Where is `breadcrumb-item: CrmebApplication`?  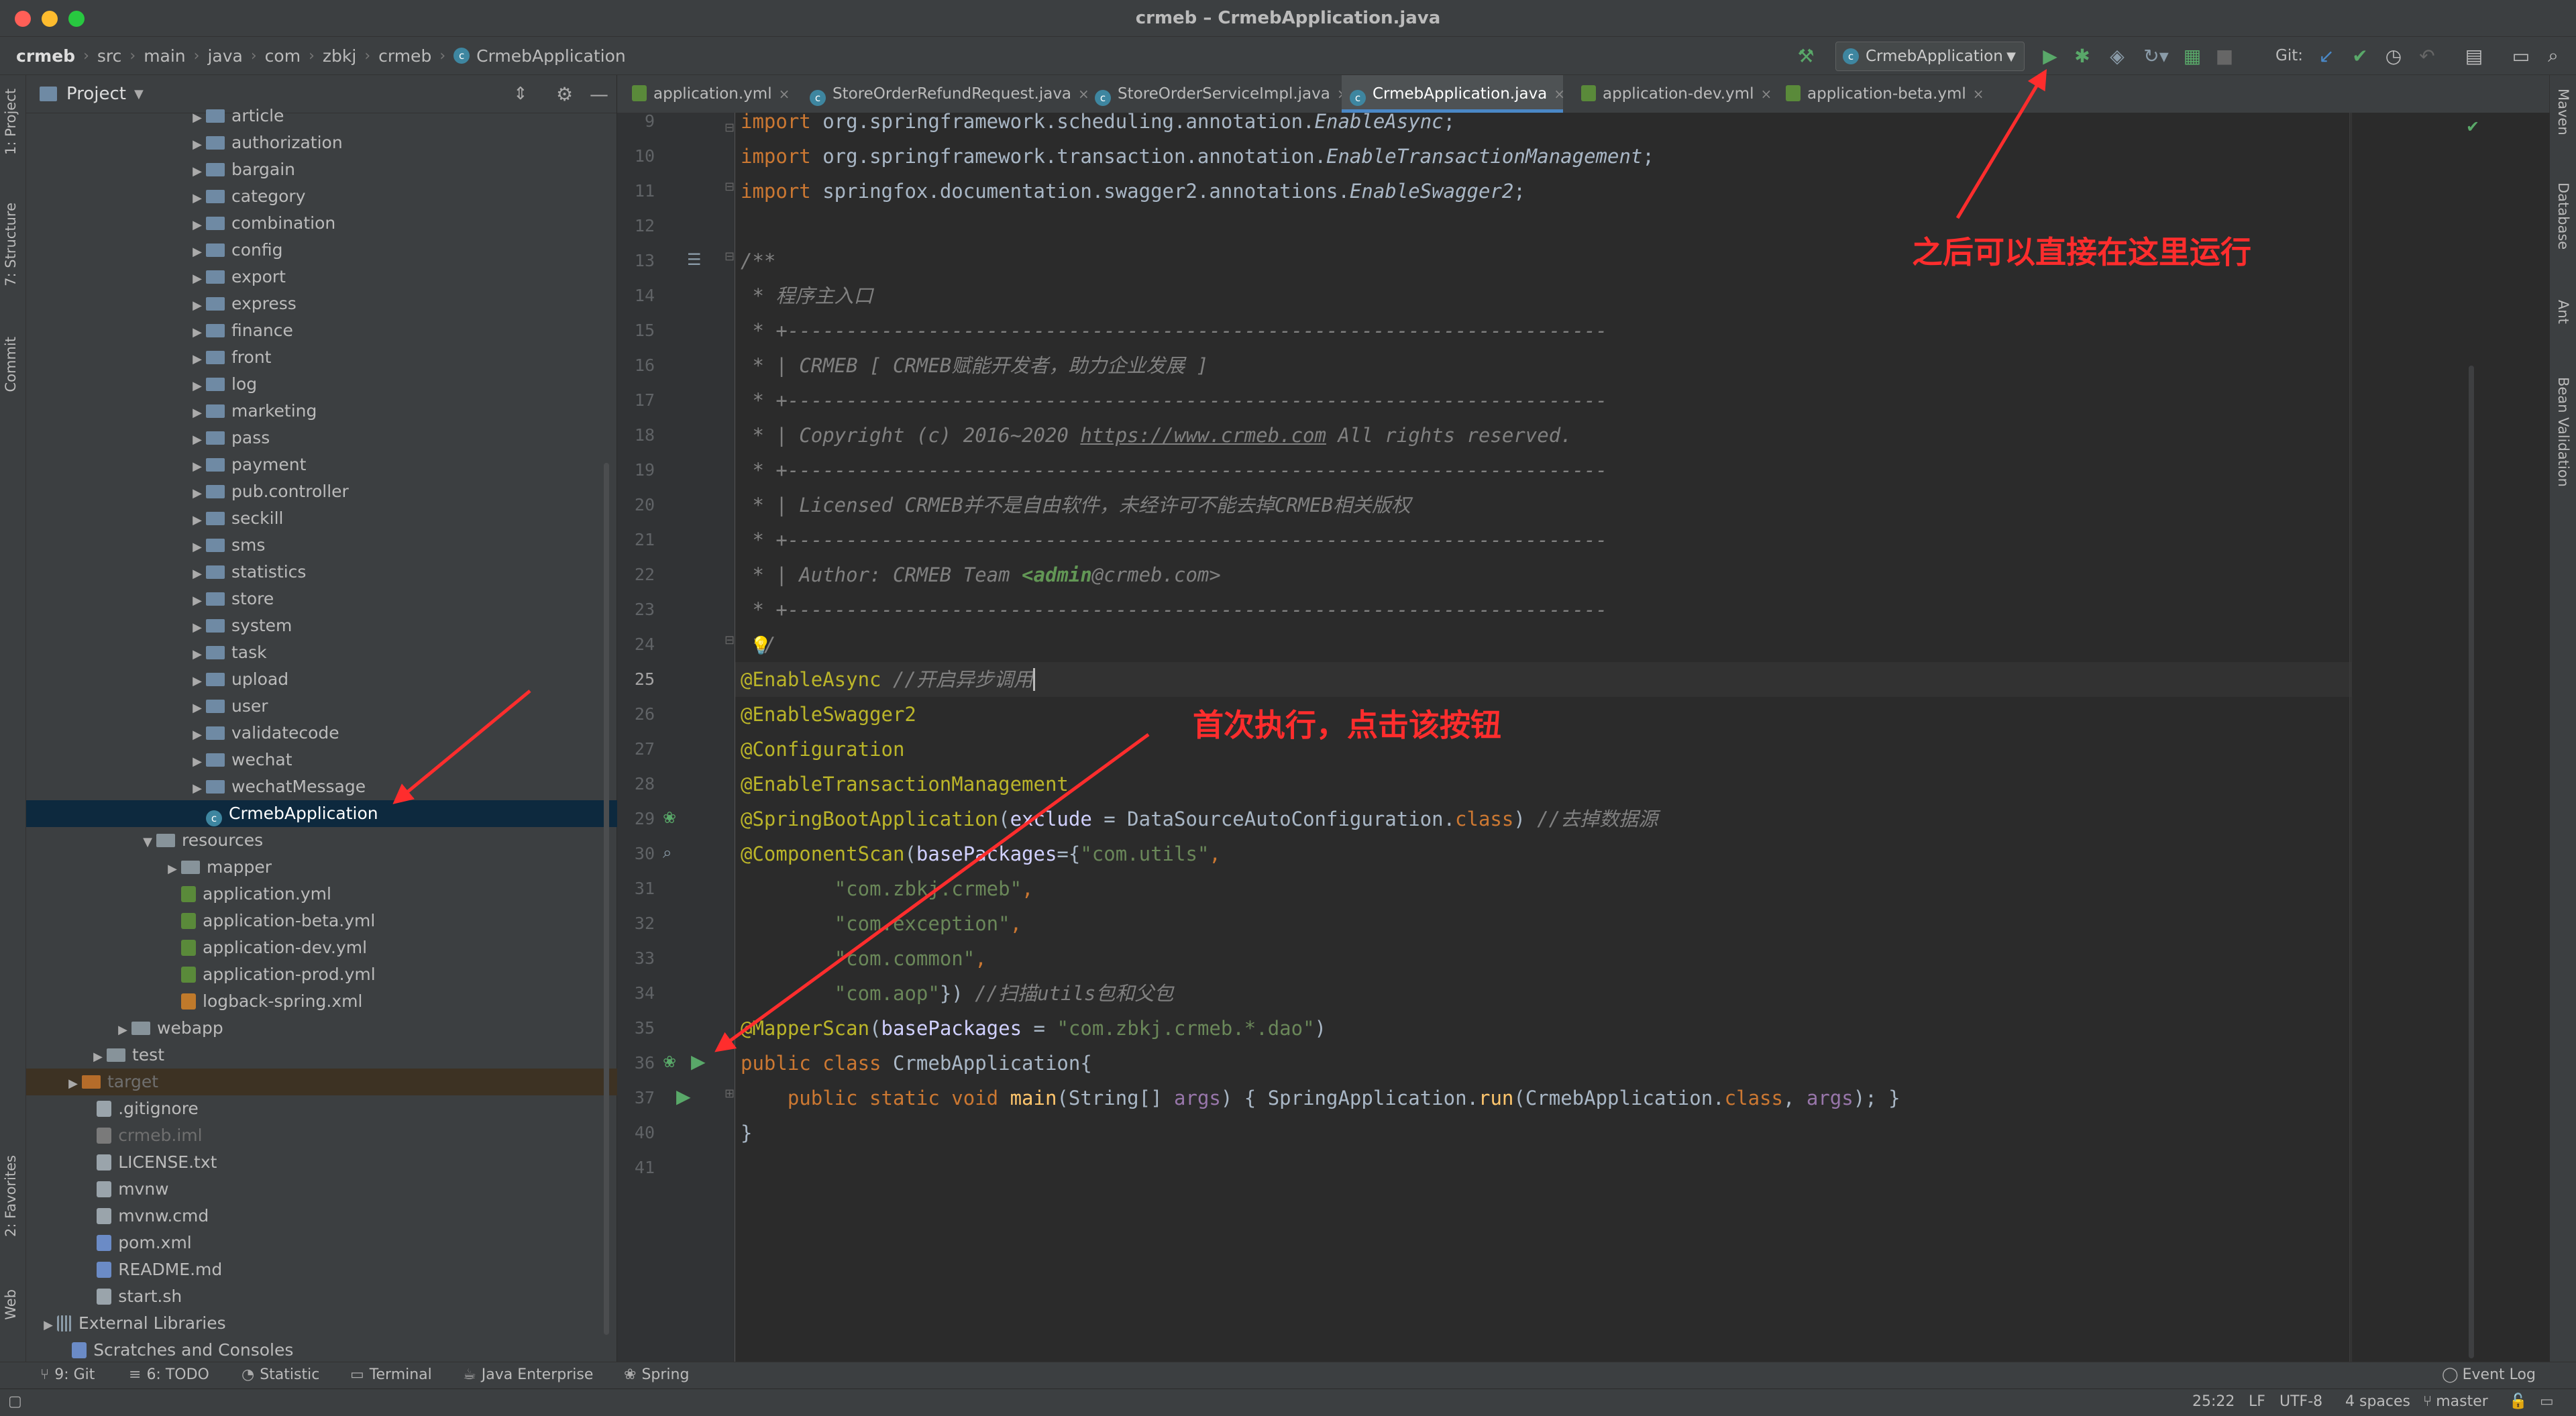 breadcrumb-item: CrmebApplication is located at coordinates (551, 56).